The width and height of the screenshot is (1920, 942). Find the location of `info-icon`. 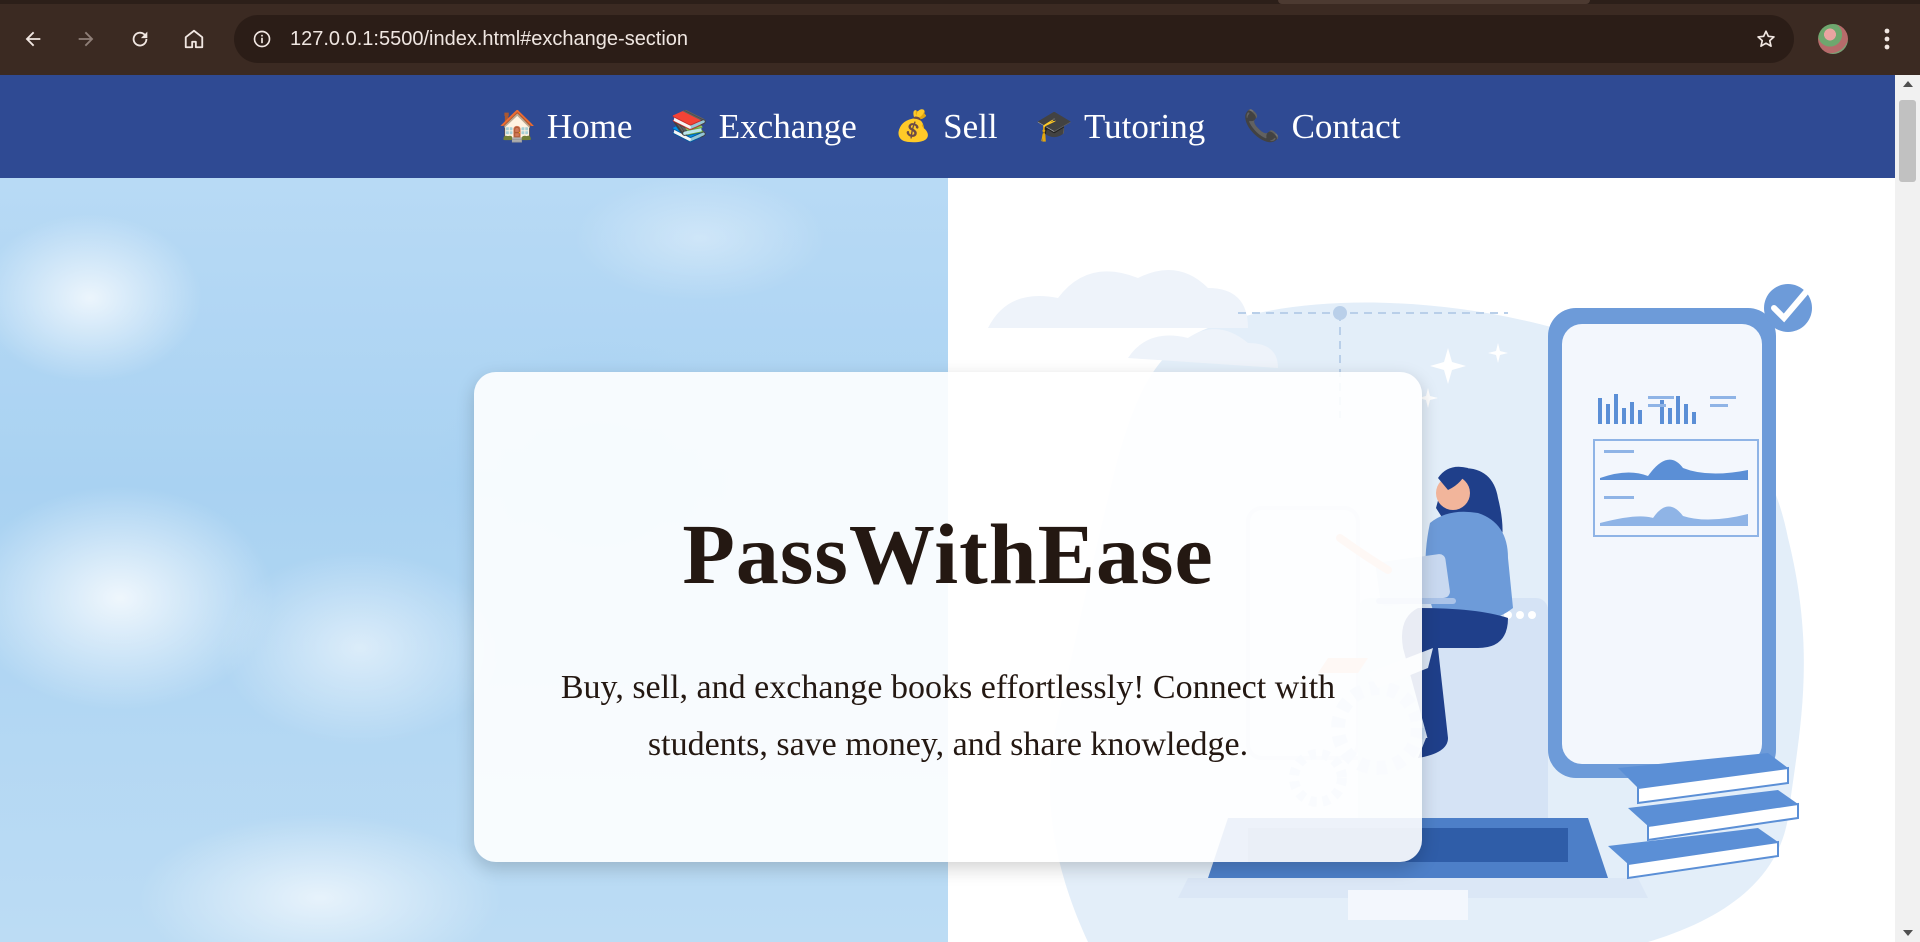

info-icon is located at coordinates (262, 39).